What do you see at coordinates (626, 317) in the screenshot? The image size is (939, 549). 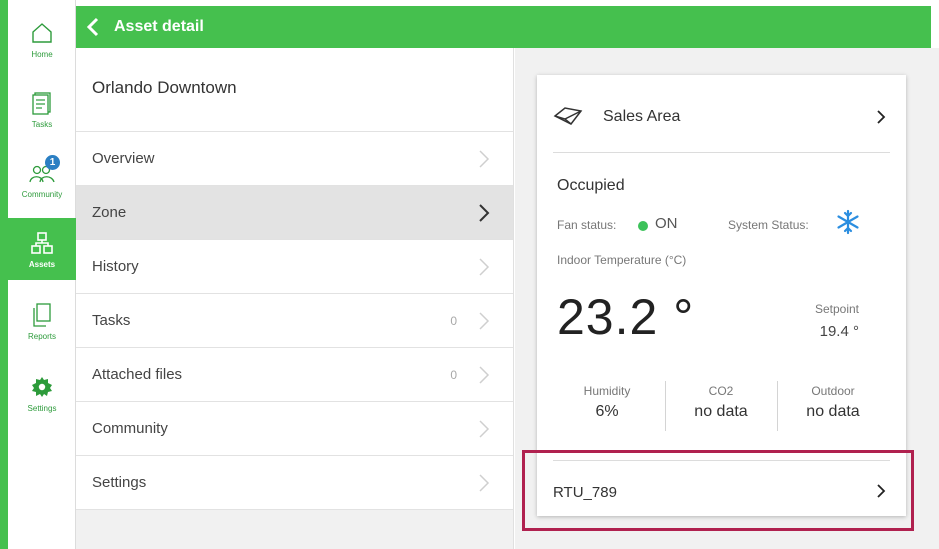 I see `indoor-temp-value: 23.2 °` at bounding box center [626, 317].